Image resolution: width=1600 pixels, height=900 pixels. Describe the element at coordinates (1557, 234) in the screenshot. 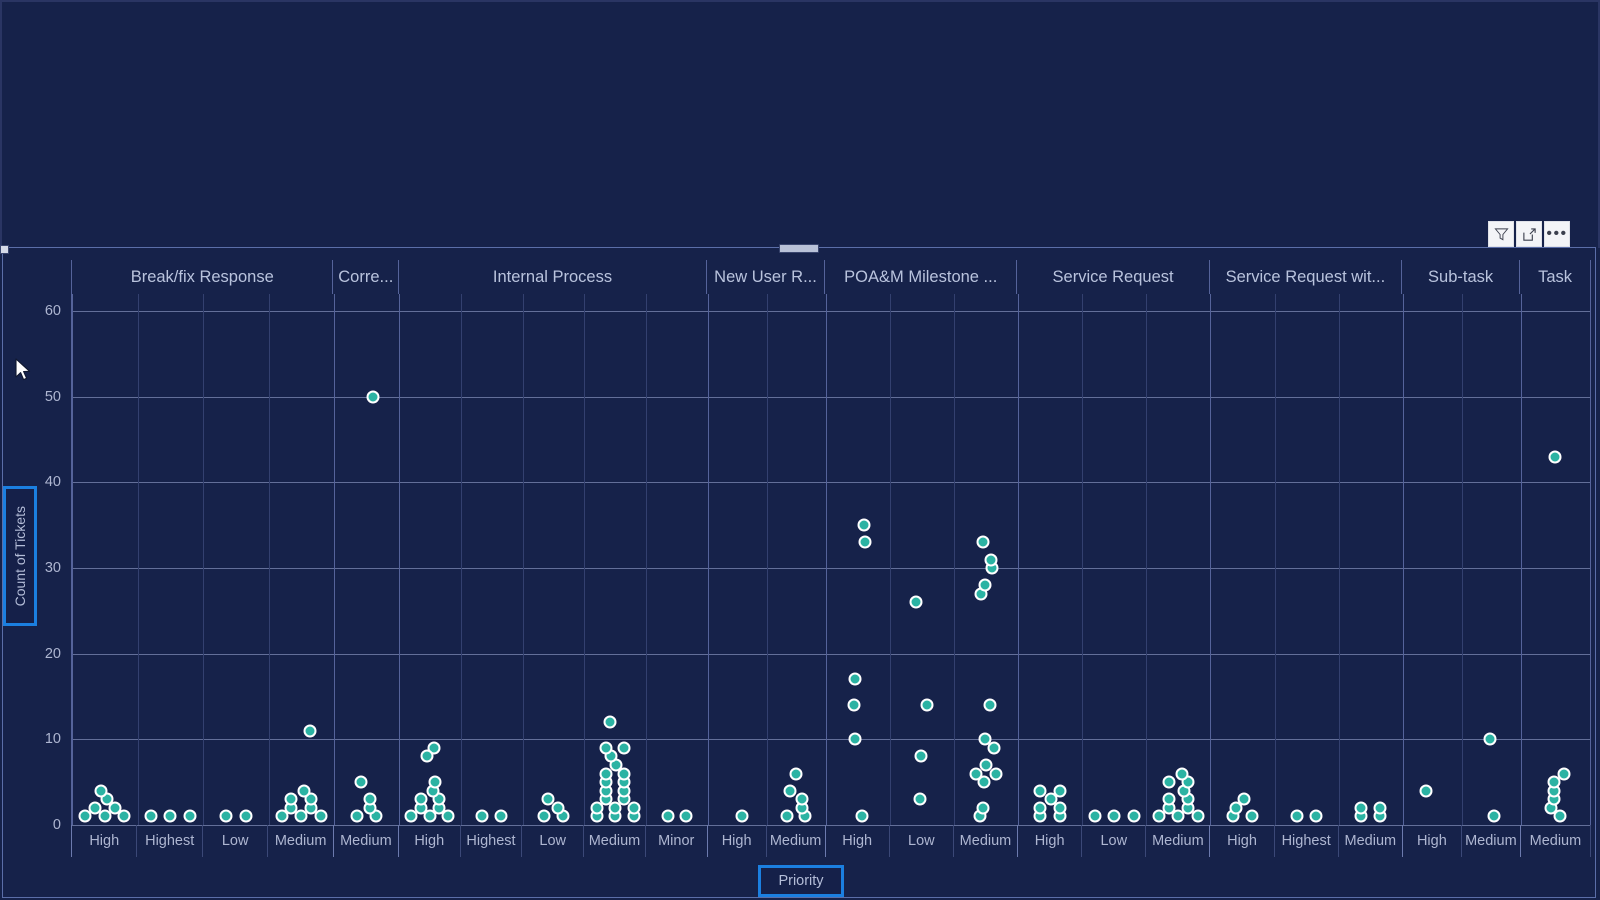

I see `more-options-icon: •••` at that location.